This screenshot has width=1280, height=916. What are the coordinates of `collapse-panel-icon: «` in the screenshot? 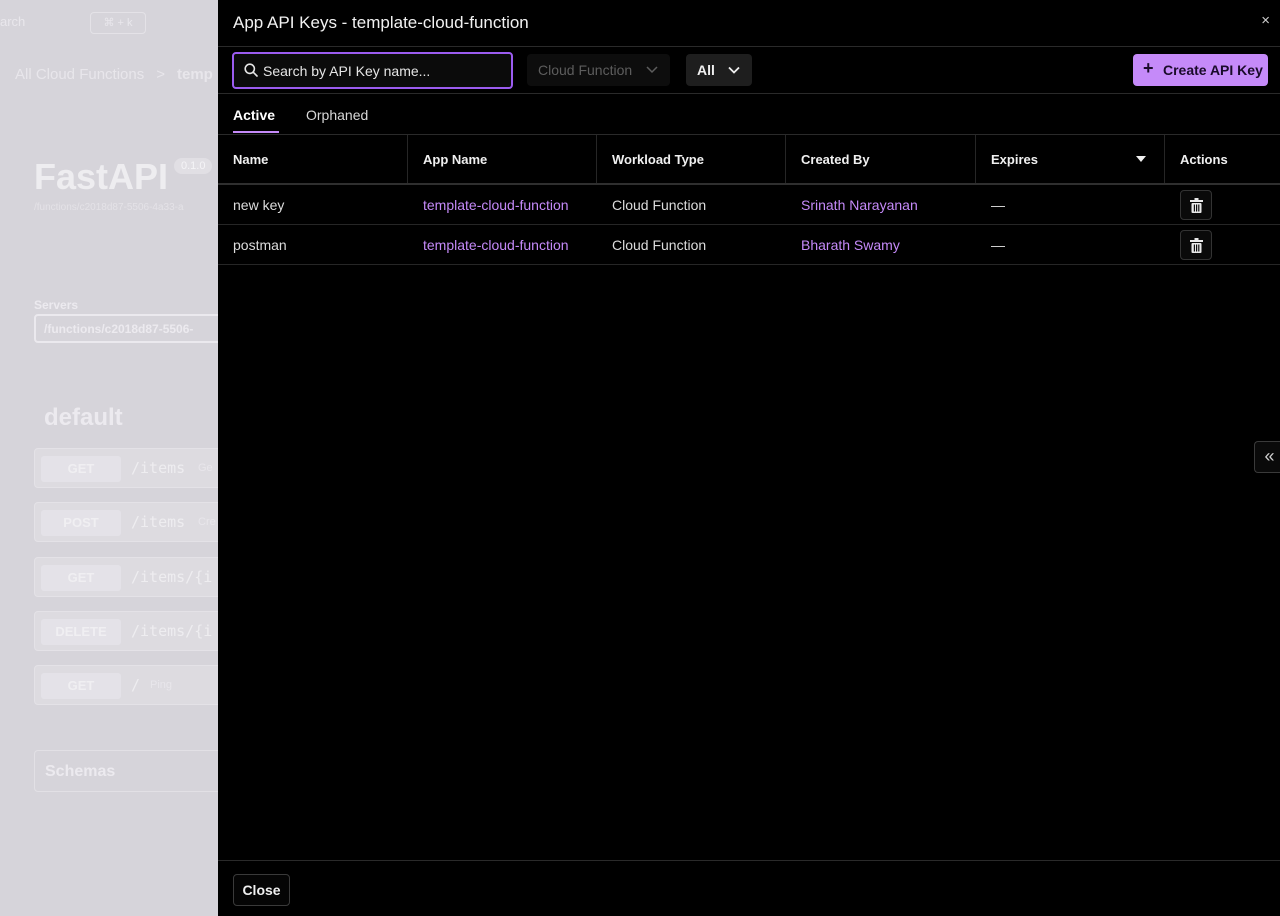 It's located at (1267, 457).